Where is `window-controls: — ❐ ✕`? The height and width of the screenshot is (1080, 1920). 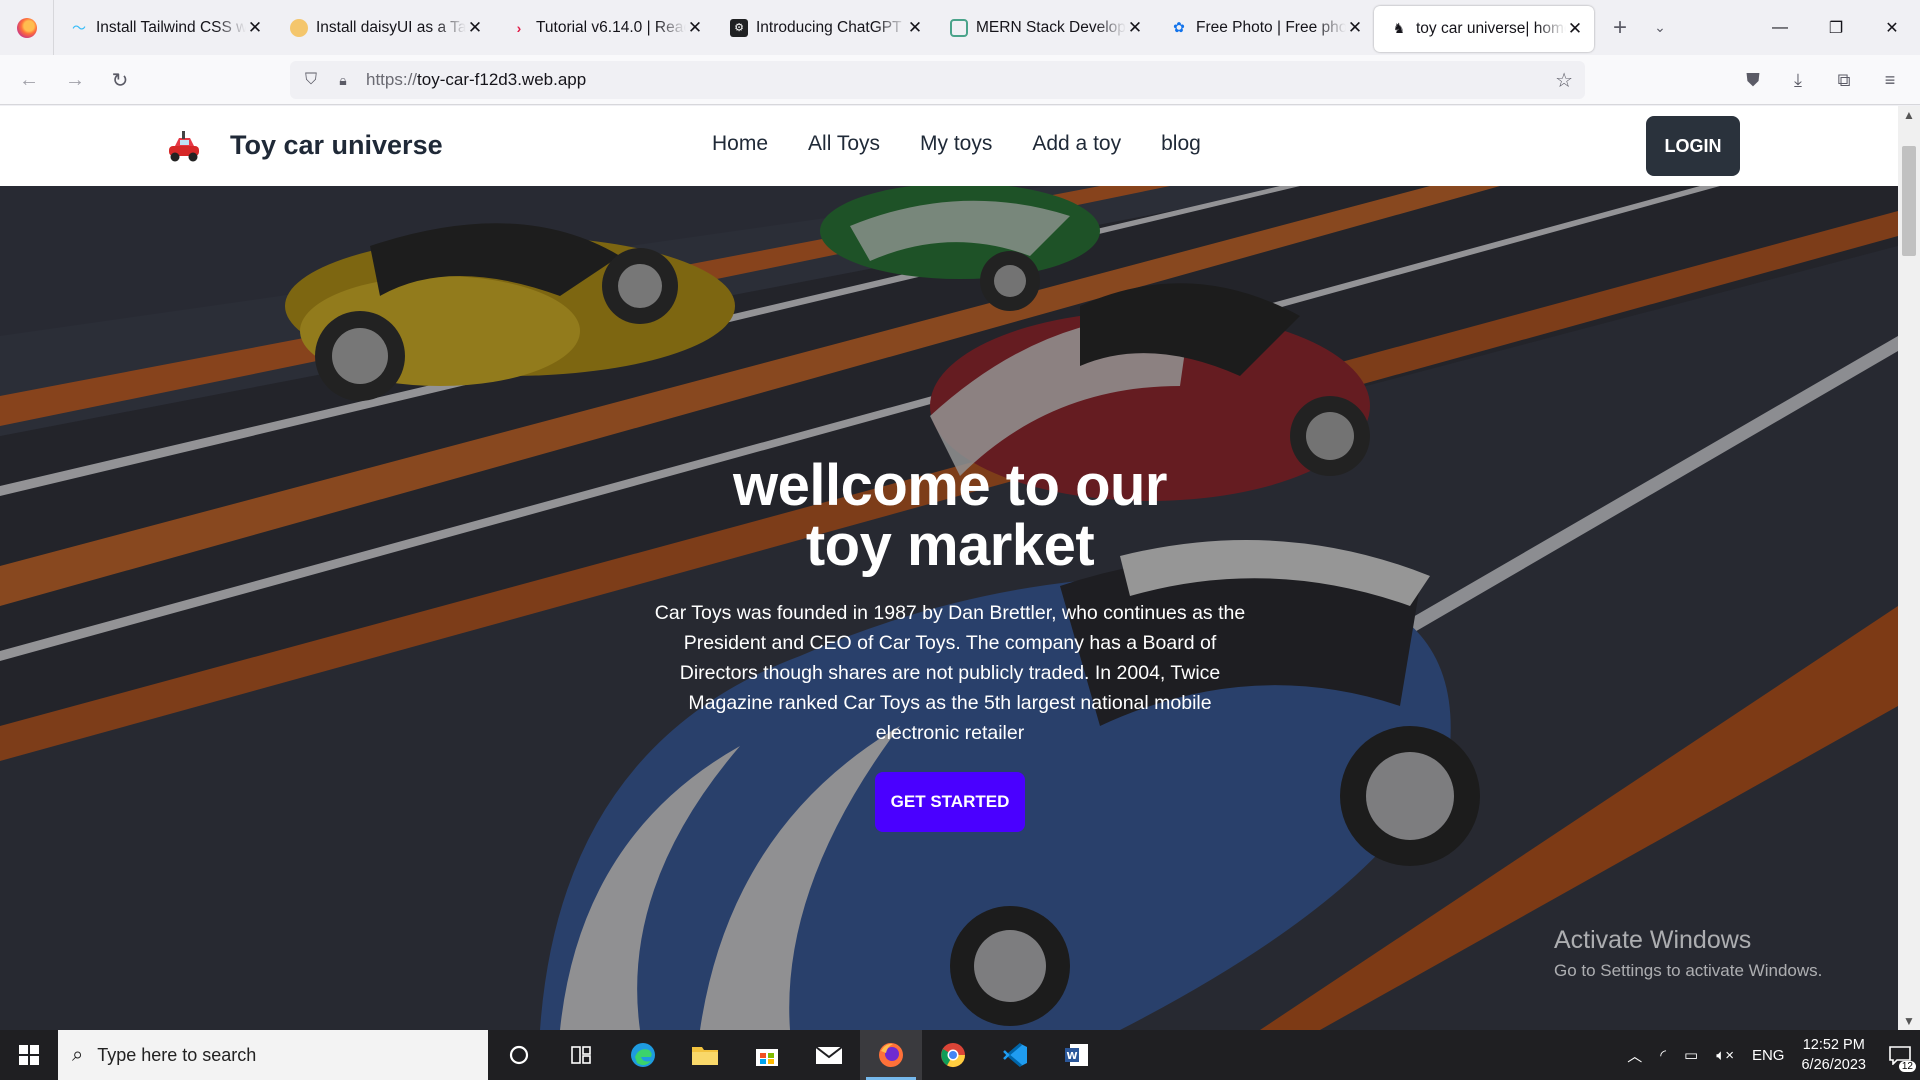 window-controls: — ❐ ✕ is located at coordinates (1836, 27).